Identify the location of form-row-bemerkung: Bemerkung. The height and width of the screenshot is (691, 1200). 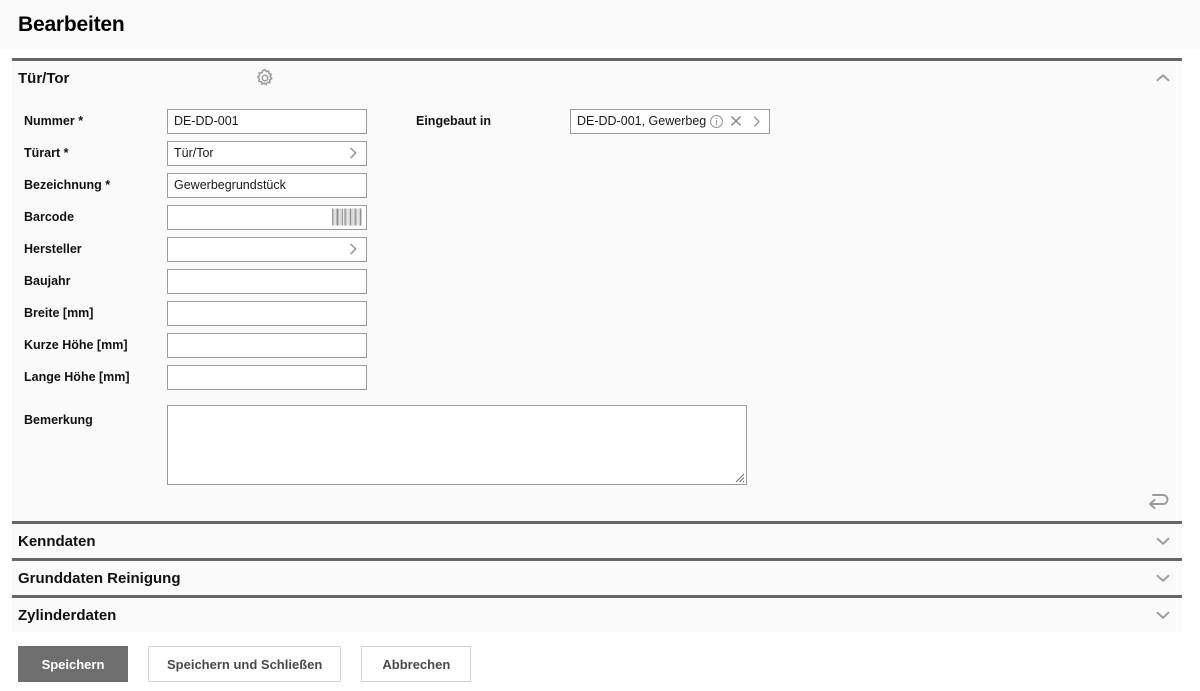
(597, 445).